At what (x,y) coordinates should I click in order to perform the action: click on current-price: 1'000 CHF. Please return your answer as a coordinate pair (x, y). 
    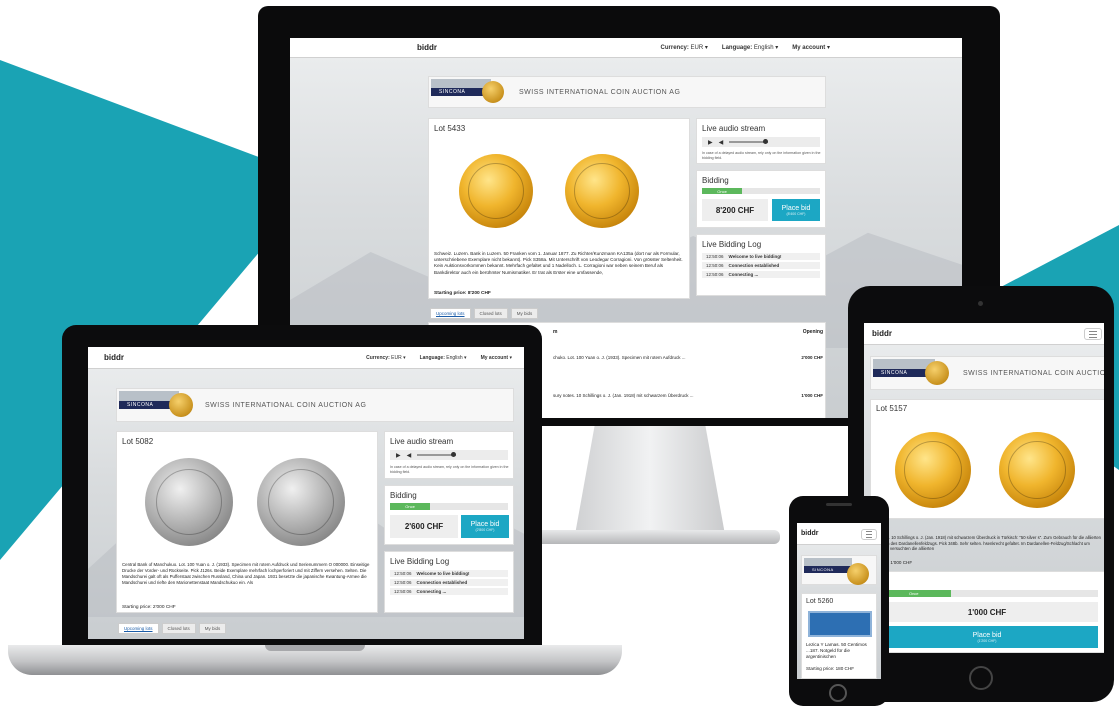
    Looking at the image, I should click on (987, 612).